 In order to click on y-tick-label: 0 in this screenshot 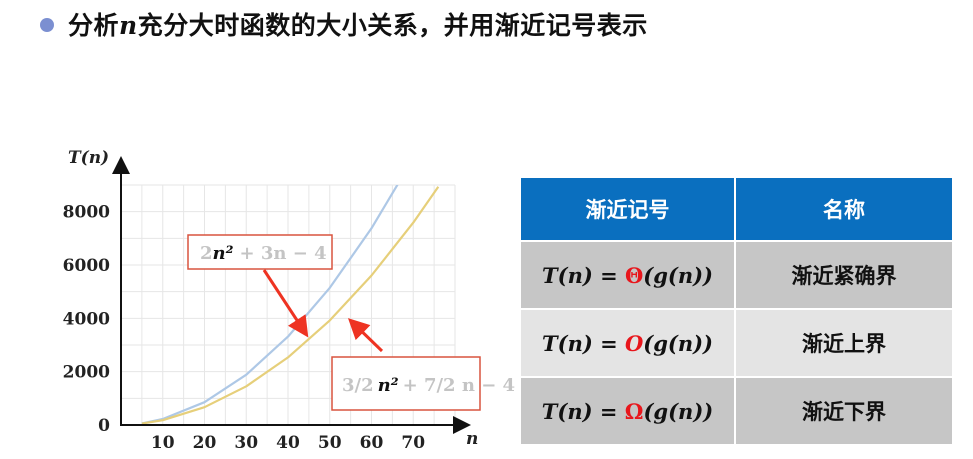, I will do `click(104, 426)`.